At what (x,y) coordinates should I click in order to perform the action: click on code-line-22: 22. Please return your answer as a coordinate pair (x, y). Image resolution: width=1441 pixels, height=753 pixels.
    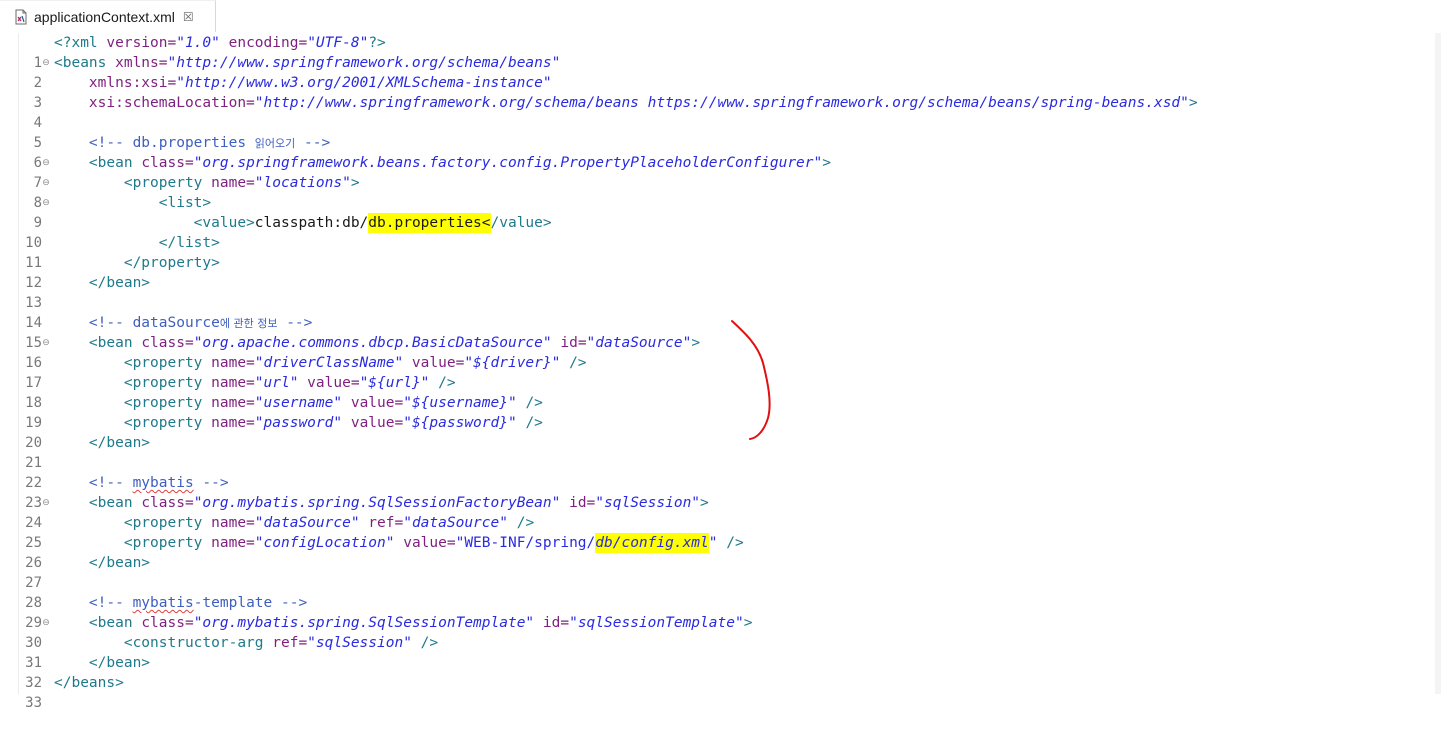
    Looking at the image, I should click on (715, 472).